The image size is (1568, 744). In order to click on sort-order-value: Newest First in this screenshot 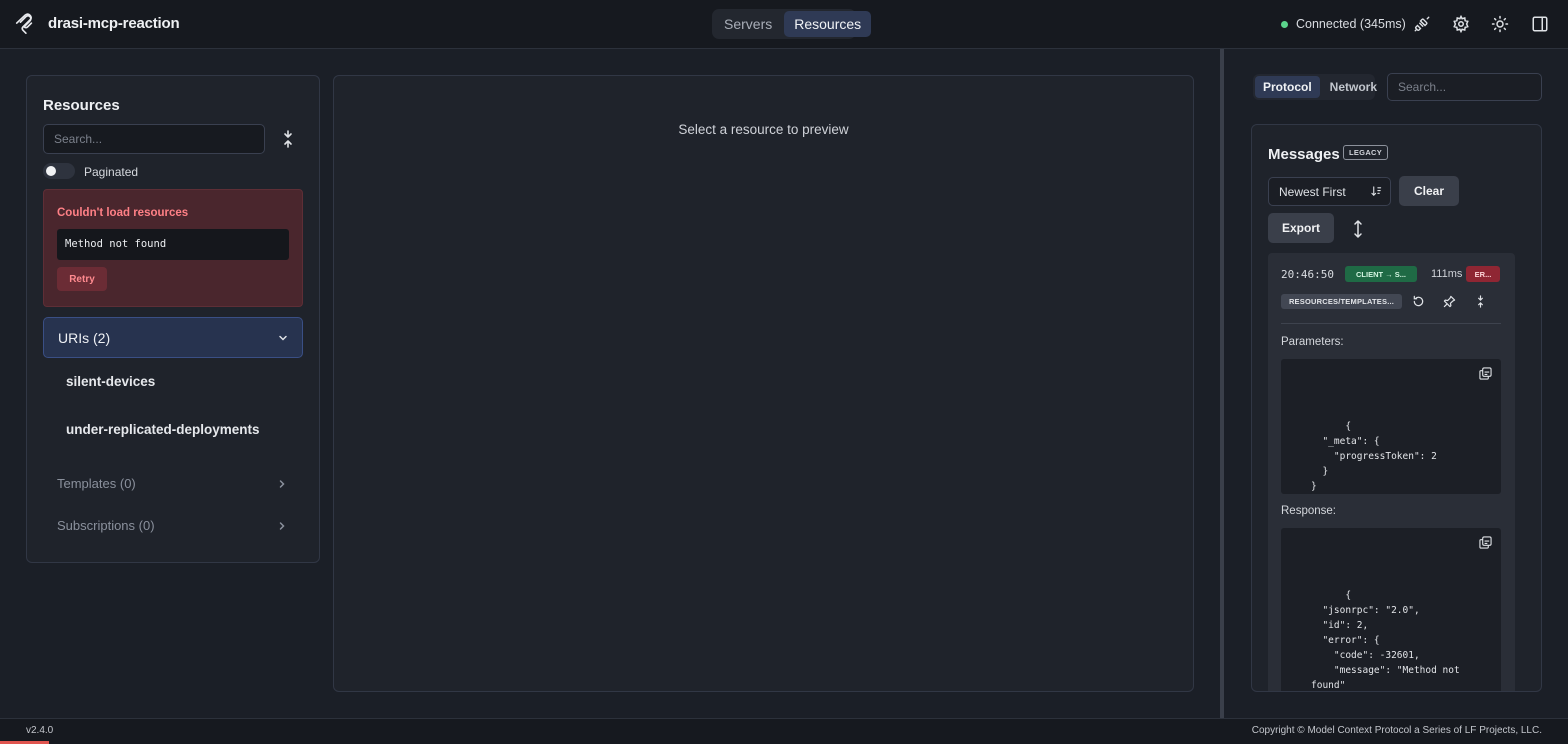, I will do `click(1312, 192)`.